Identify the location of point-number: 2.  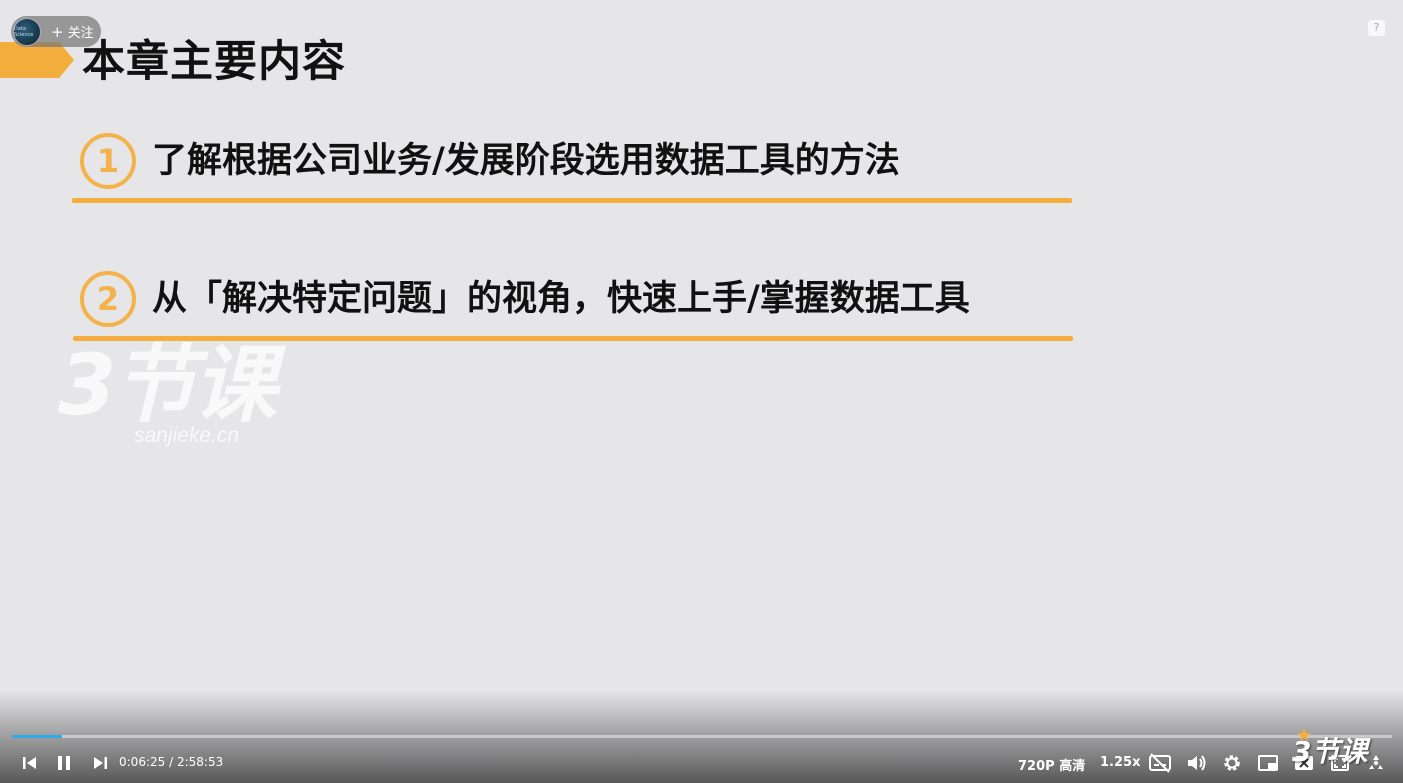
(108, 299).